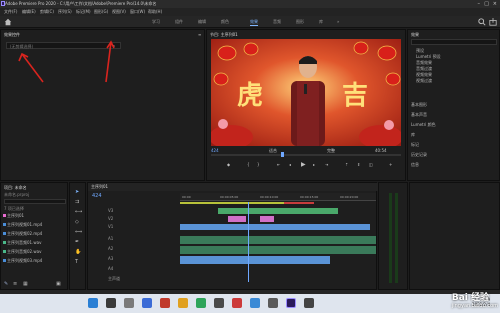 The image size is (500, 313). I want to click on panel-menu-icon: ≡, so click(199, 34).